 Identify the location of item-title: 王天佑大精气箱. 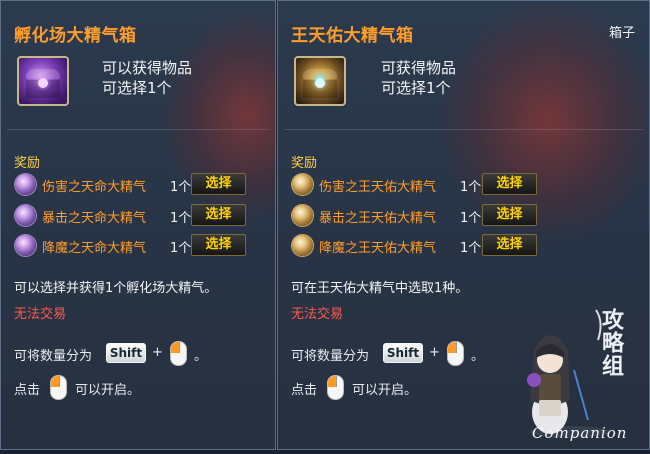
(352, 36).